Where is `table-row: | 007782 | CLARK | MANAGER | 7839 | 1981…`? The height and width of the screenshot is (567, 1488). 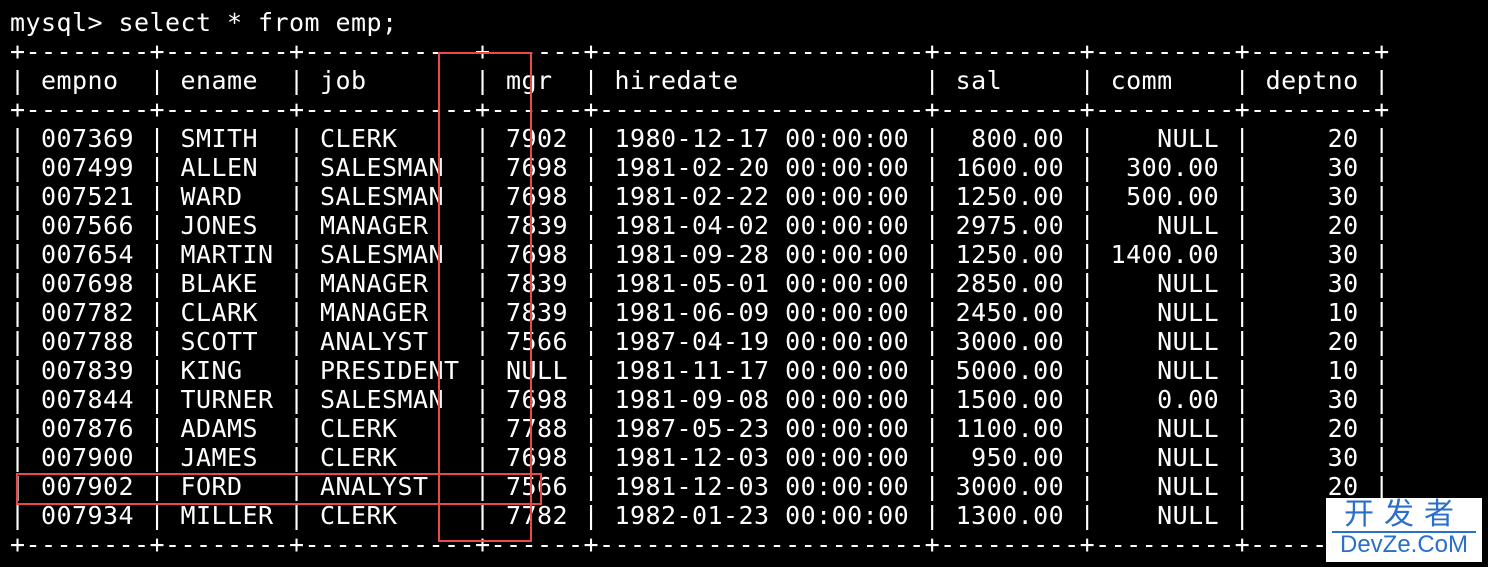 table-row: | 007782 | CLARK | MANAGER | 7839 | 1981… is located at coordinates (700, 312).